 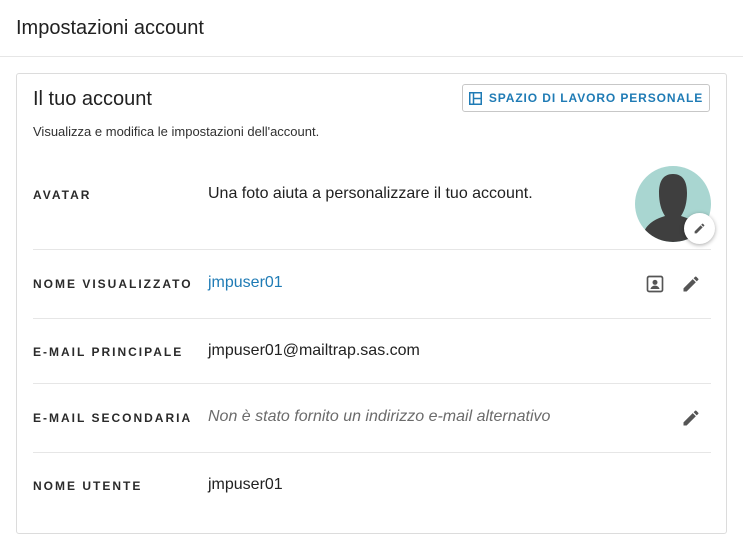 I want to click on personal-workspace-button: SPAZIO DI LAVORO PERSONALE, so click(x=586, y=98).